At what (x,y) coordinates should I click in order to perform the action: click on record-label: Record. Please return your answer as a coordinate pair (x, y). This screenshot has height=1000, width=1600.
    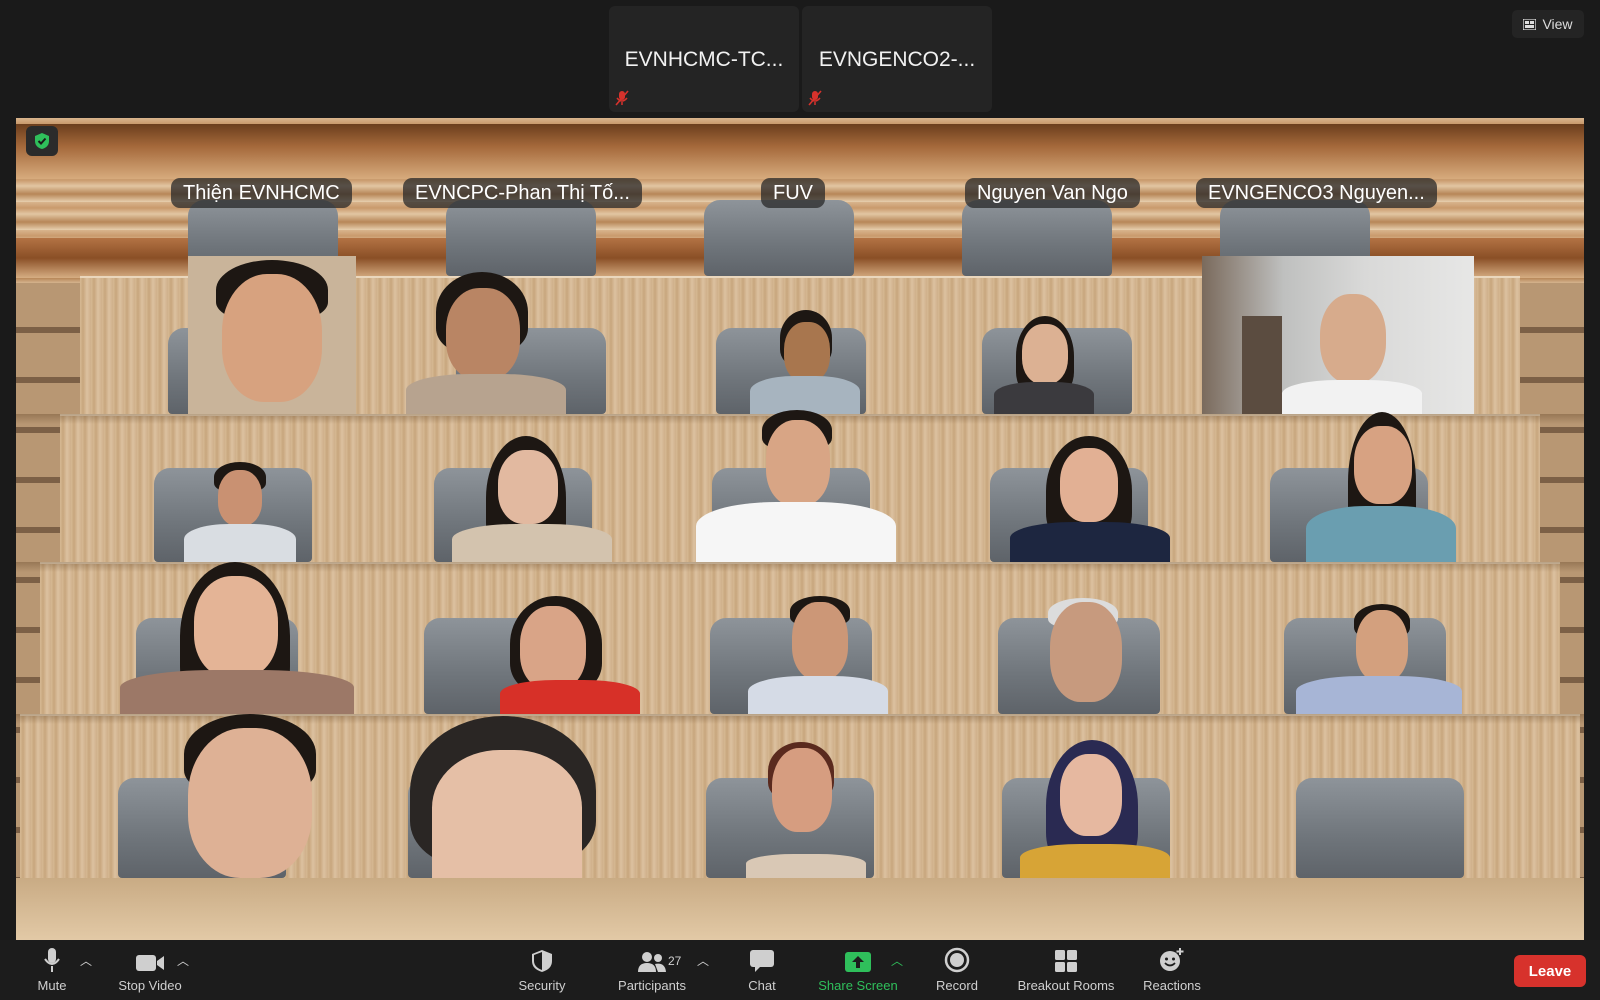
    Looking at the image, I should click on (957, 985).